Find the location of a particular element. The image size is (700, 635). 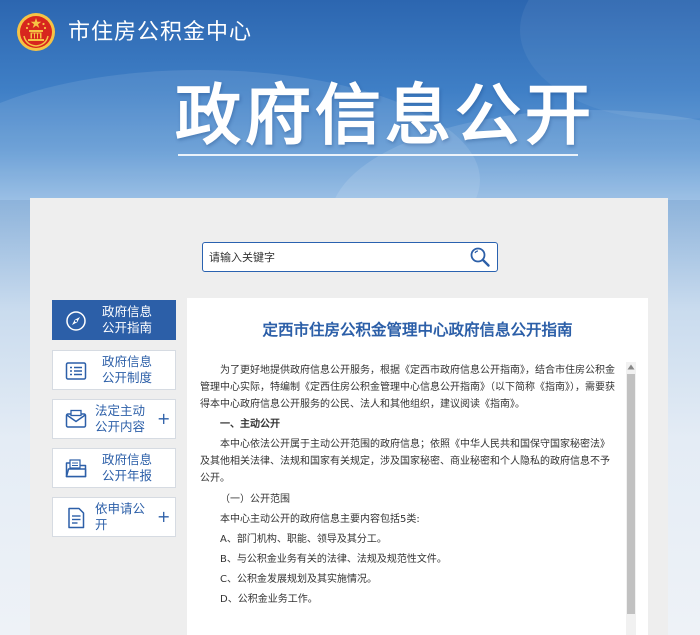

content-scrollbar is located at coordinates (631, 498).